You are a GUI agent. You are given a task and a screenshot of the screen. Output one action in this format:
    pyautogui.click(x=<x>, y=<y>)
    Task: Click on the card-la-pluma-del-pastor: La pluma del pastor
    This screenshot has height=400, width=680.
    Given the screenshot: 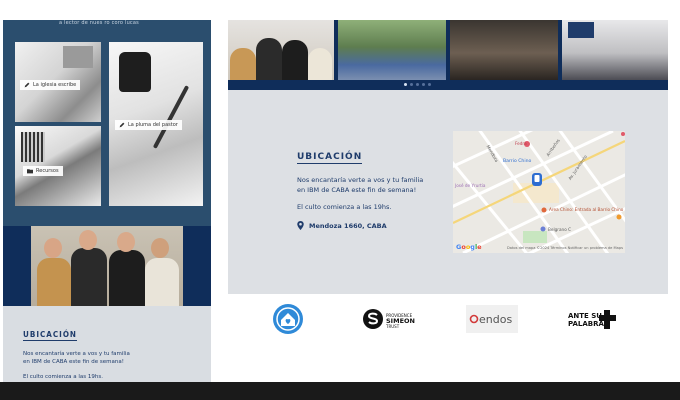 What is the action you would take?
    pyautogui.click(x=156, y=124)
    